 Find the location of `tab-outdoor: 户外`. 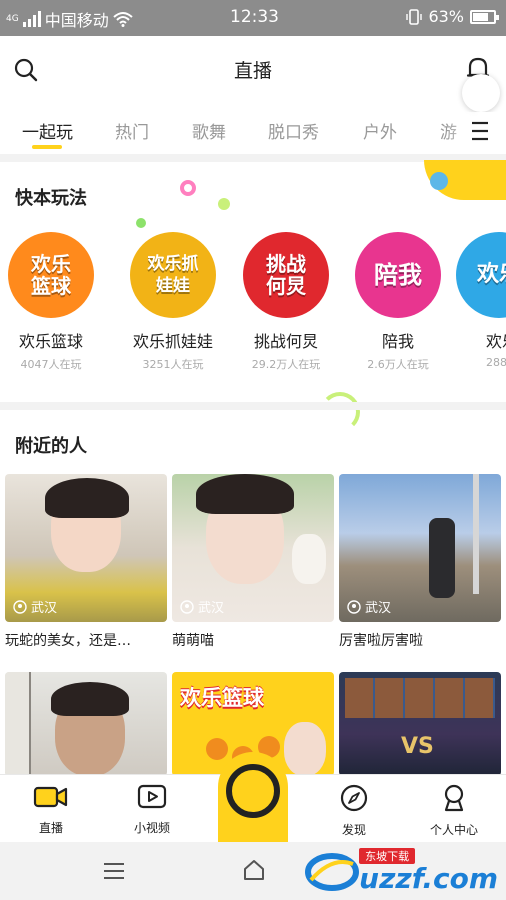

tab-outdoor: 户外 is located at coordinates (380, 130).